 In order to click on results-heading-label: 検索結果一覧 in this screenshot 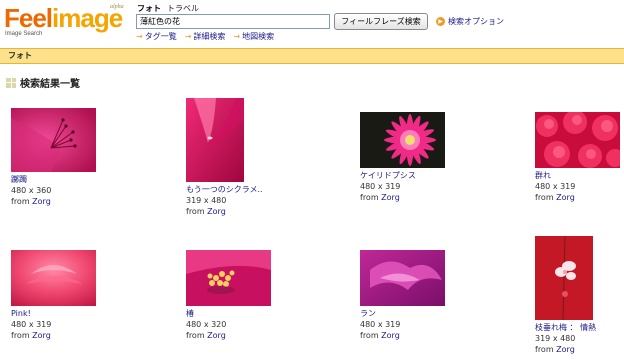, I will do `click(50, 84)`.